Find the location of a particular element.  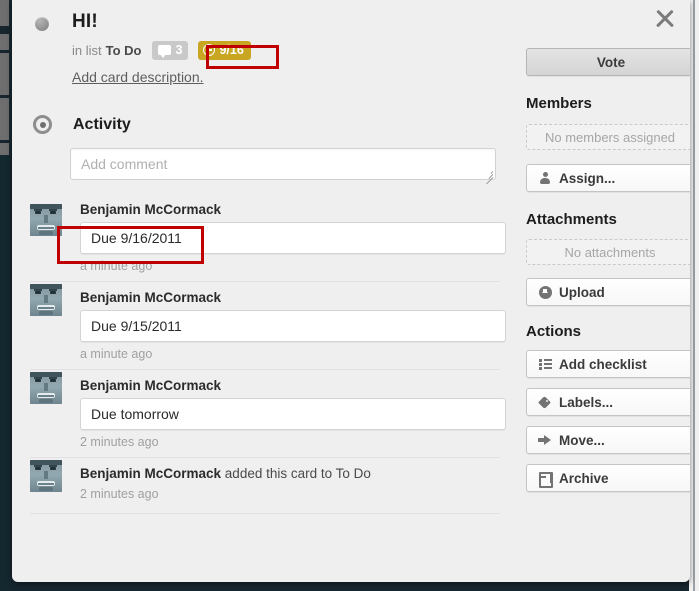

comment-text: Due 9/16/2011 is located at coordinates (293, 238).